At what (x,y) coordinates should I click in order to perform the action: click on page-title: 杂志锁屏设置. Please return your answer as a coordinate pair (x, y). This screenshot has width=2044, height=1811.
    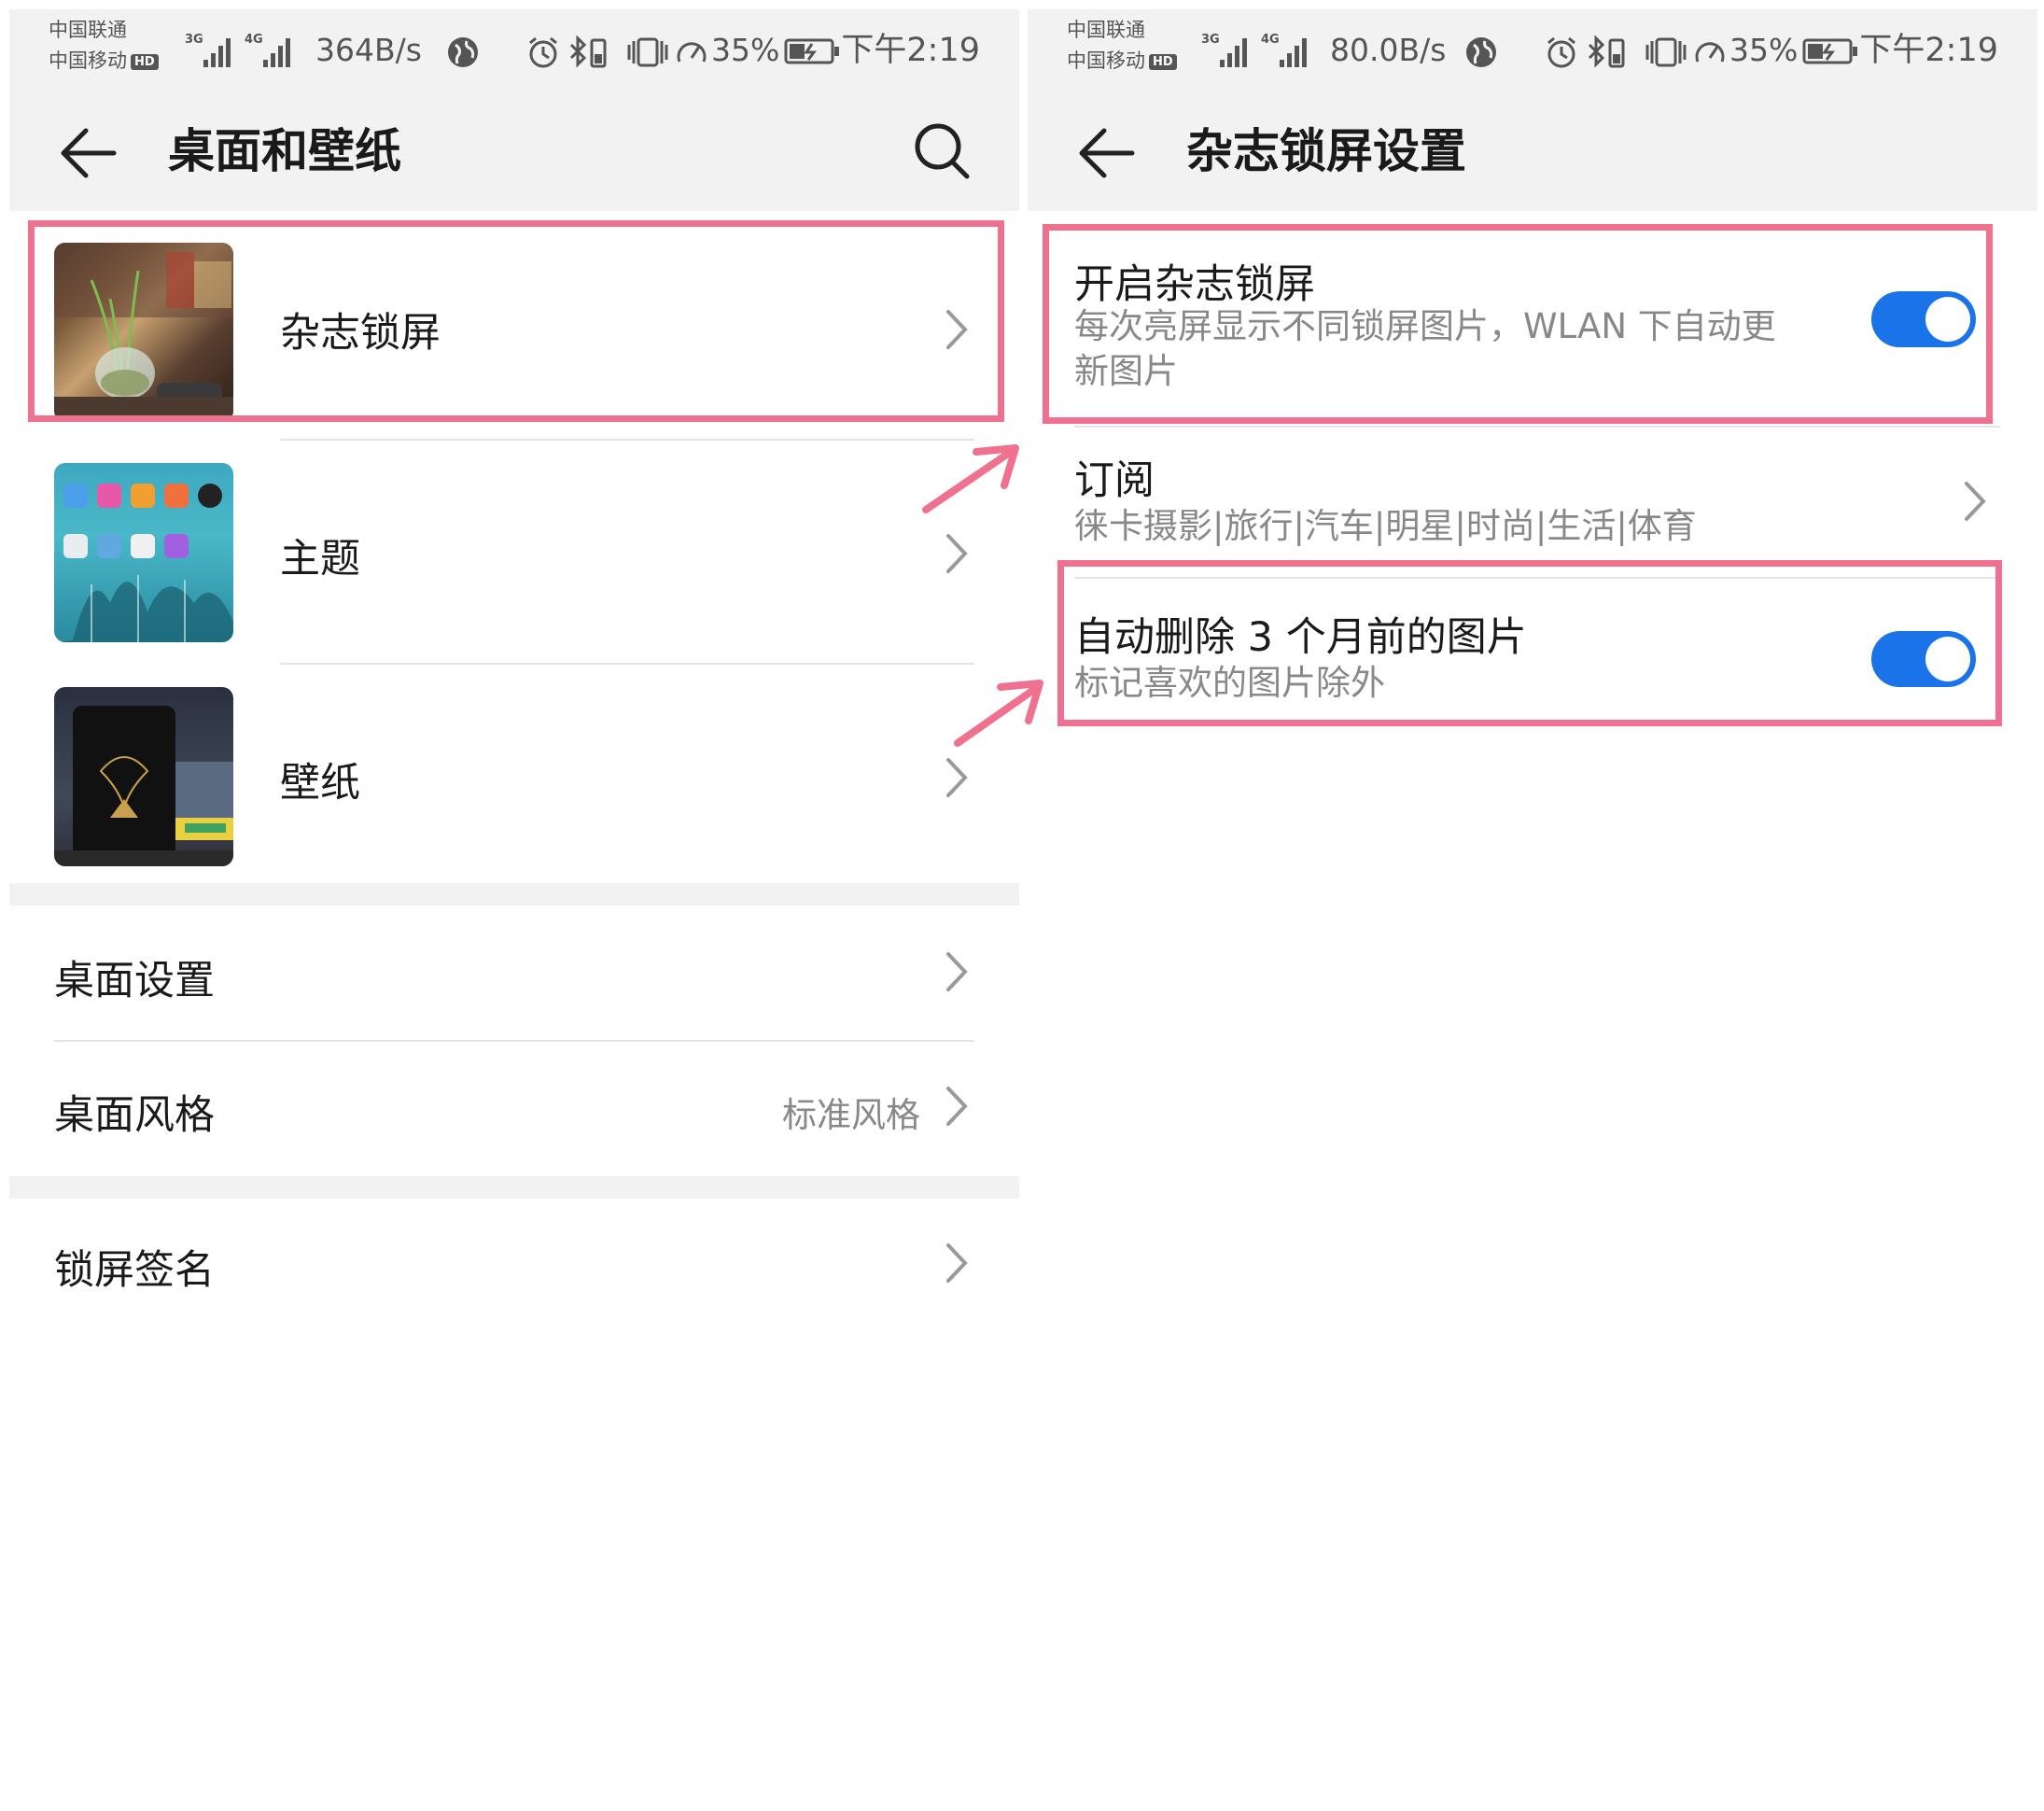
    Looking at the image, I should click on (1326, 151).